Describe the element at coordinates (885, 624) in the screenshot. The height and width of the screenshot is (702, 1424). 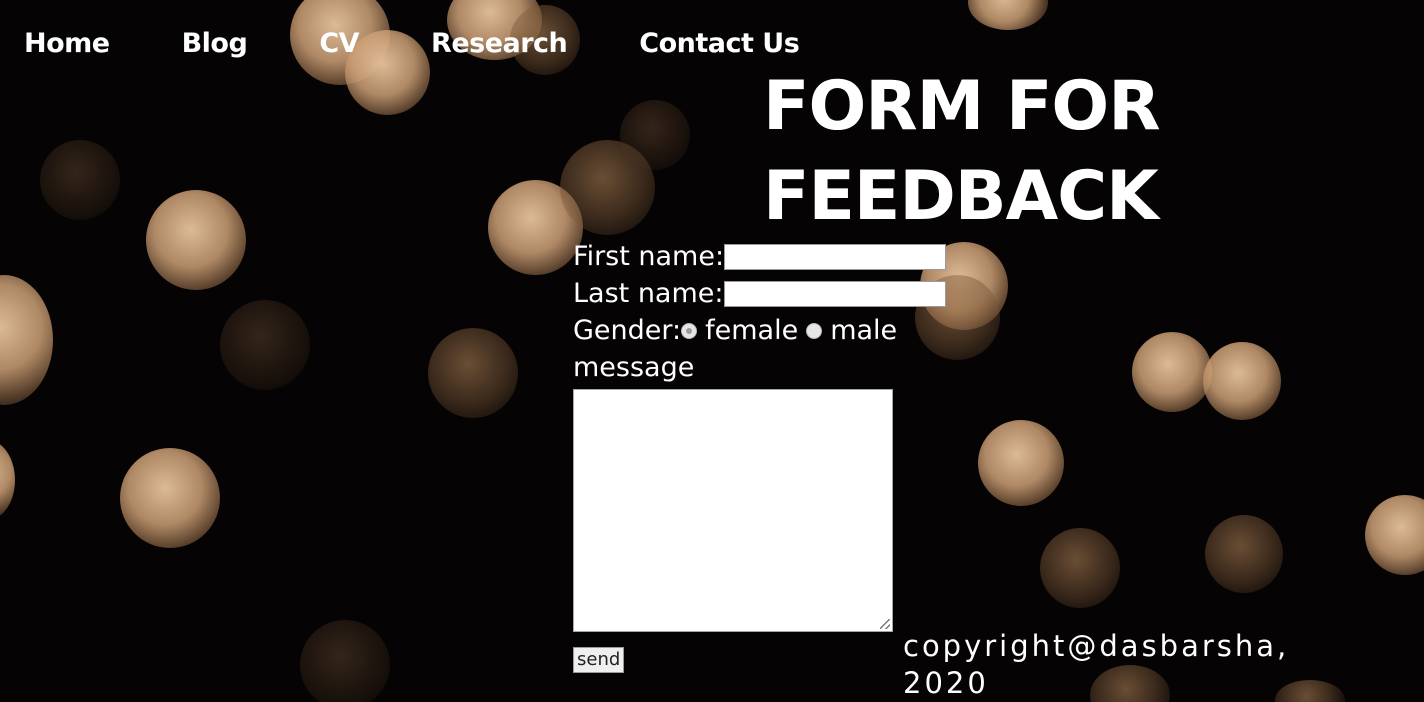
I see `resize-grip-icon` at that location.